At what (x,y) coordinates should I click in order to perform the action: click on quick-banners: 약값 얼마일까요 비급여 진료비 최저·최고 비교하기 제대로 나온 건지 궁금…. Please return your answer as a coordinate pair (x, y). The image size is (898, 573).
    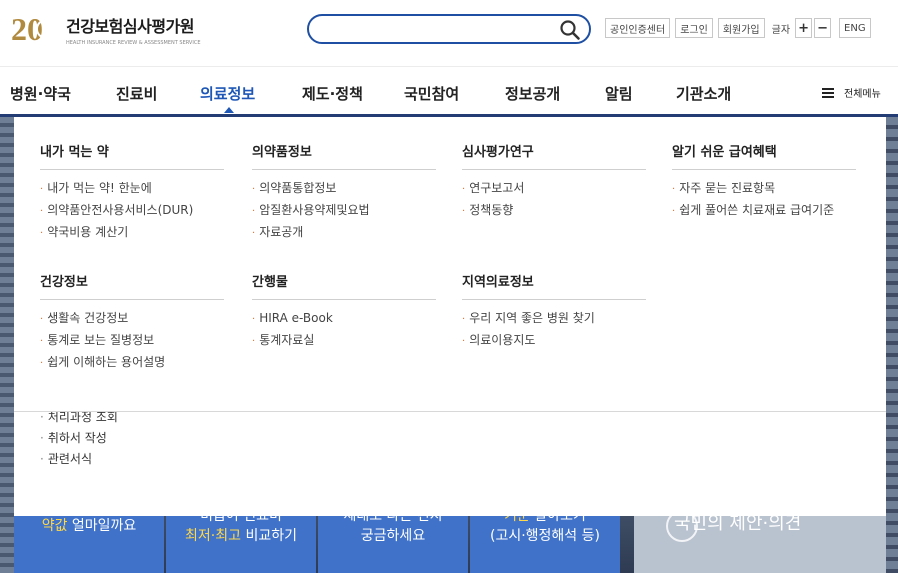
    Looking at the image, I should click on (450, 544).